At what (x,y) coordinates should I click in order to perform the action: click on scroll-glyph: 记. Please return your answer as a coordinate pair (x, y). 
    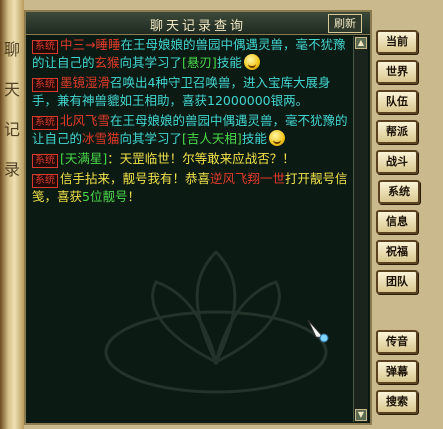
    Looking at the image, I should click on (11, 129).